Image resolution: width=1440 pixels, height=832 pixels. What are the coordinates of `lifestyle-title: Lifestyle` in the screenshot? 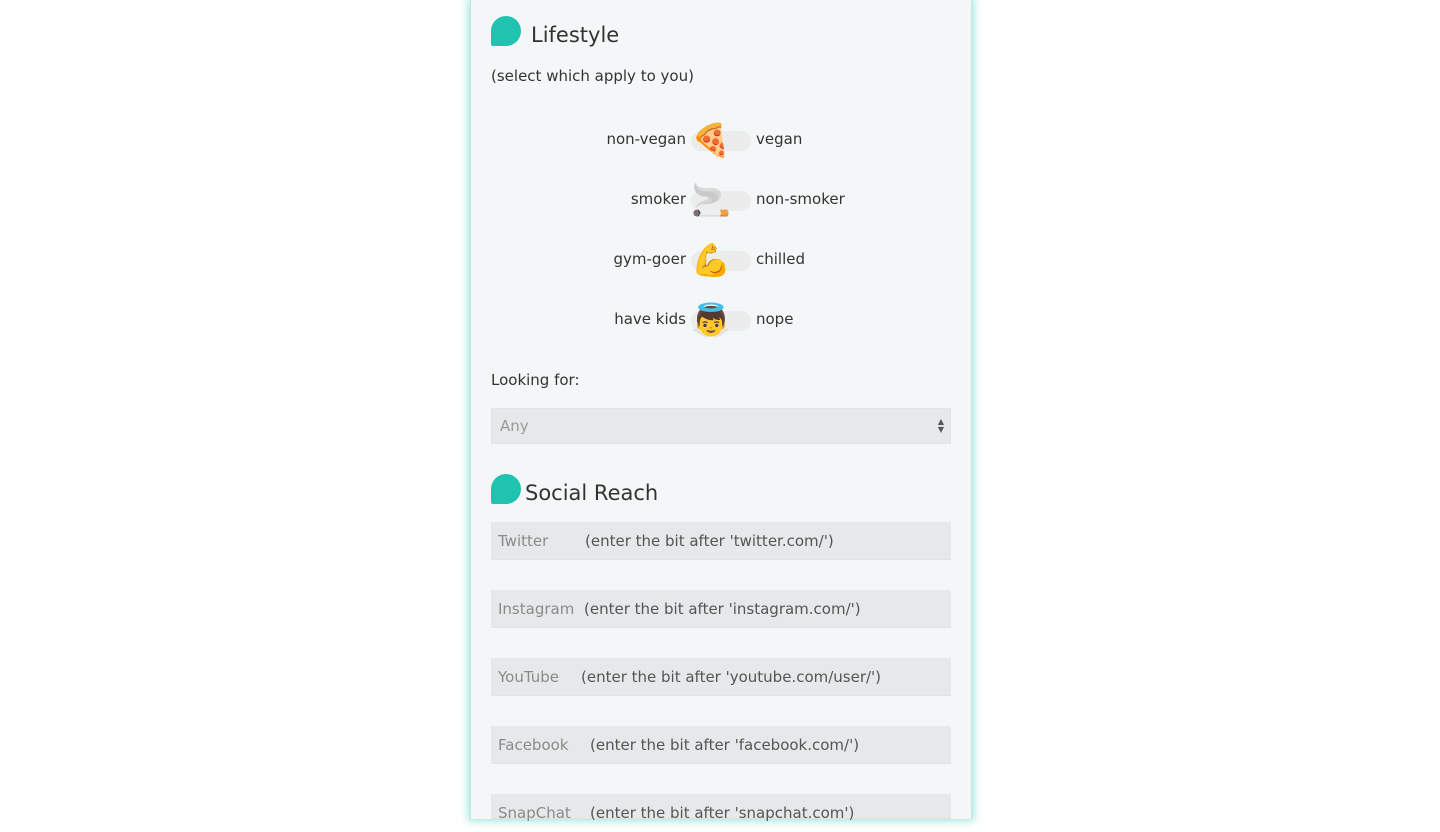 It's located at (575, 35).